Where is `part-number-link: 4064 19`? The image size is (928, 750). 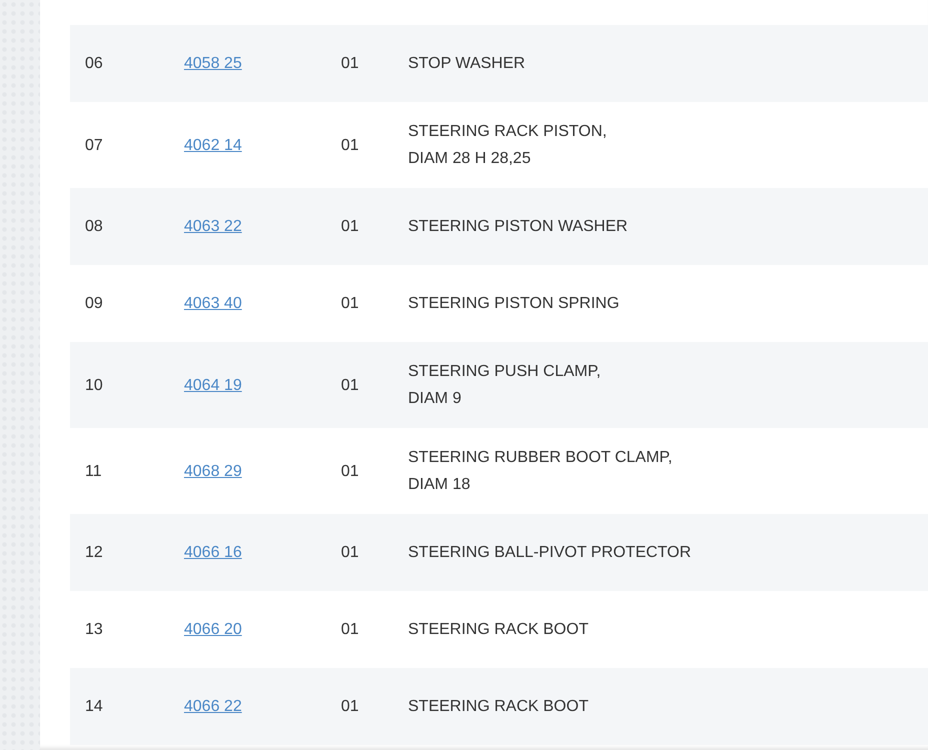
part-number-link: 4064 19 is located at coordinates (213, 385).